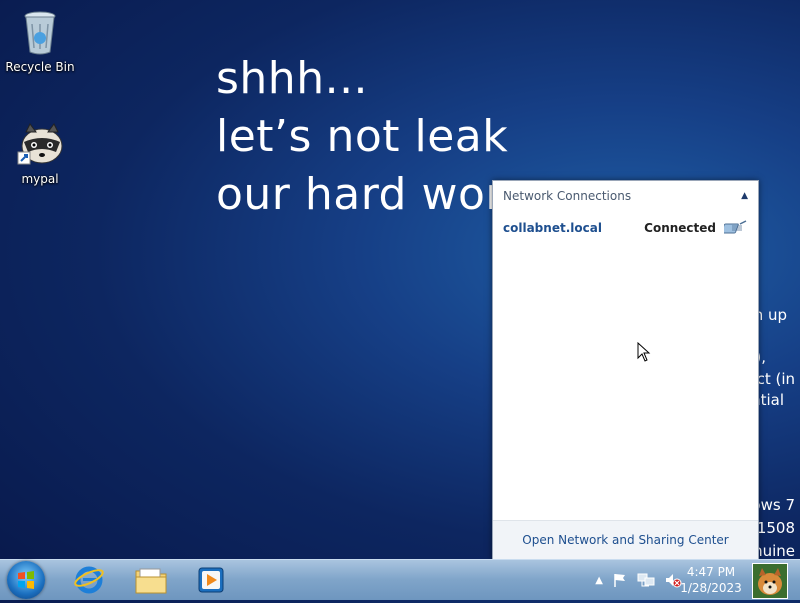  I want to click on user-avatar-icon, so click(770, 581).